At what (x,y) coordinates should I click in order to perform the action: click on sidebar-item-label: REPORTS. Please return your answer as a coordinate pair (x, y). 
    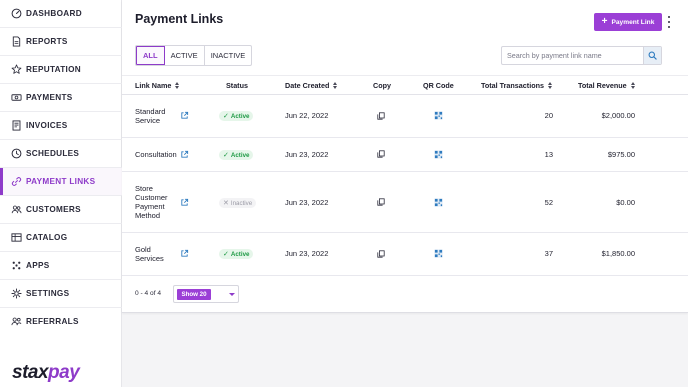
    Looking at the image, I should click on (47, 41).